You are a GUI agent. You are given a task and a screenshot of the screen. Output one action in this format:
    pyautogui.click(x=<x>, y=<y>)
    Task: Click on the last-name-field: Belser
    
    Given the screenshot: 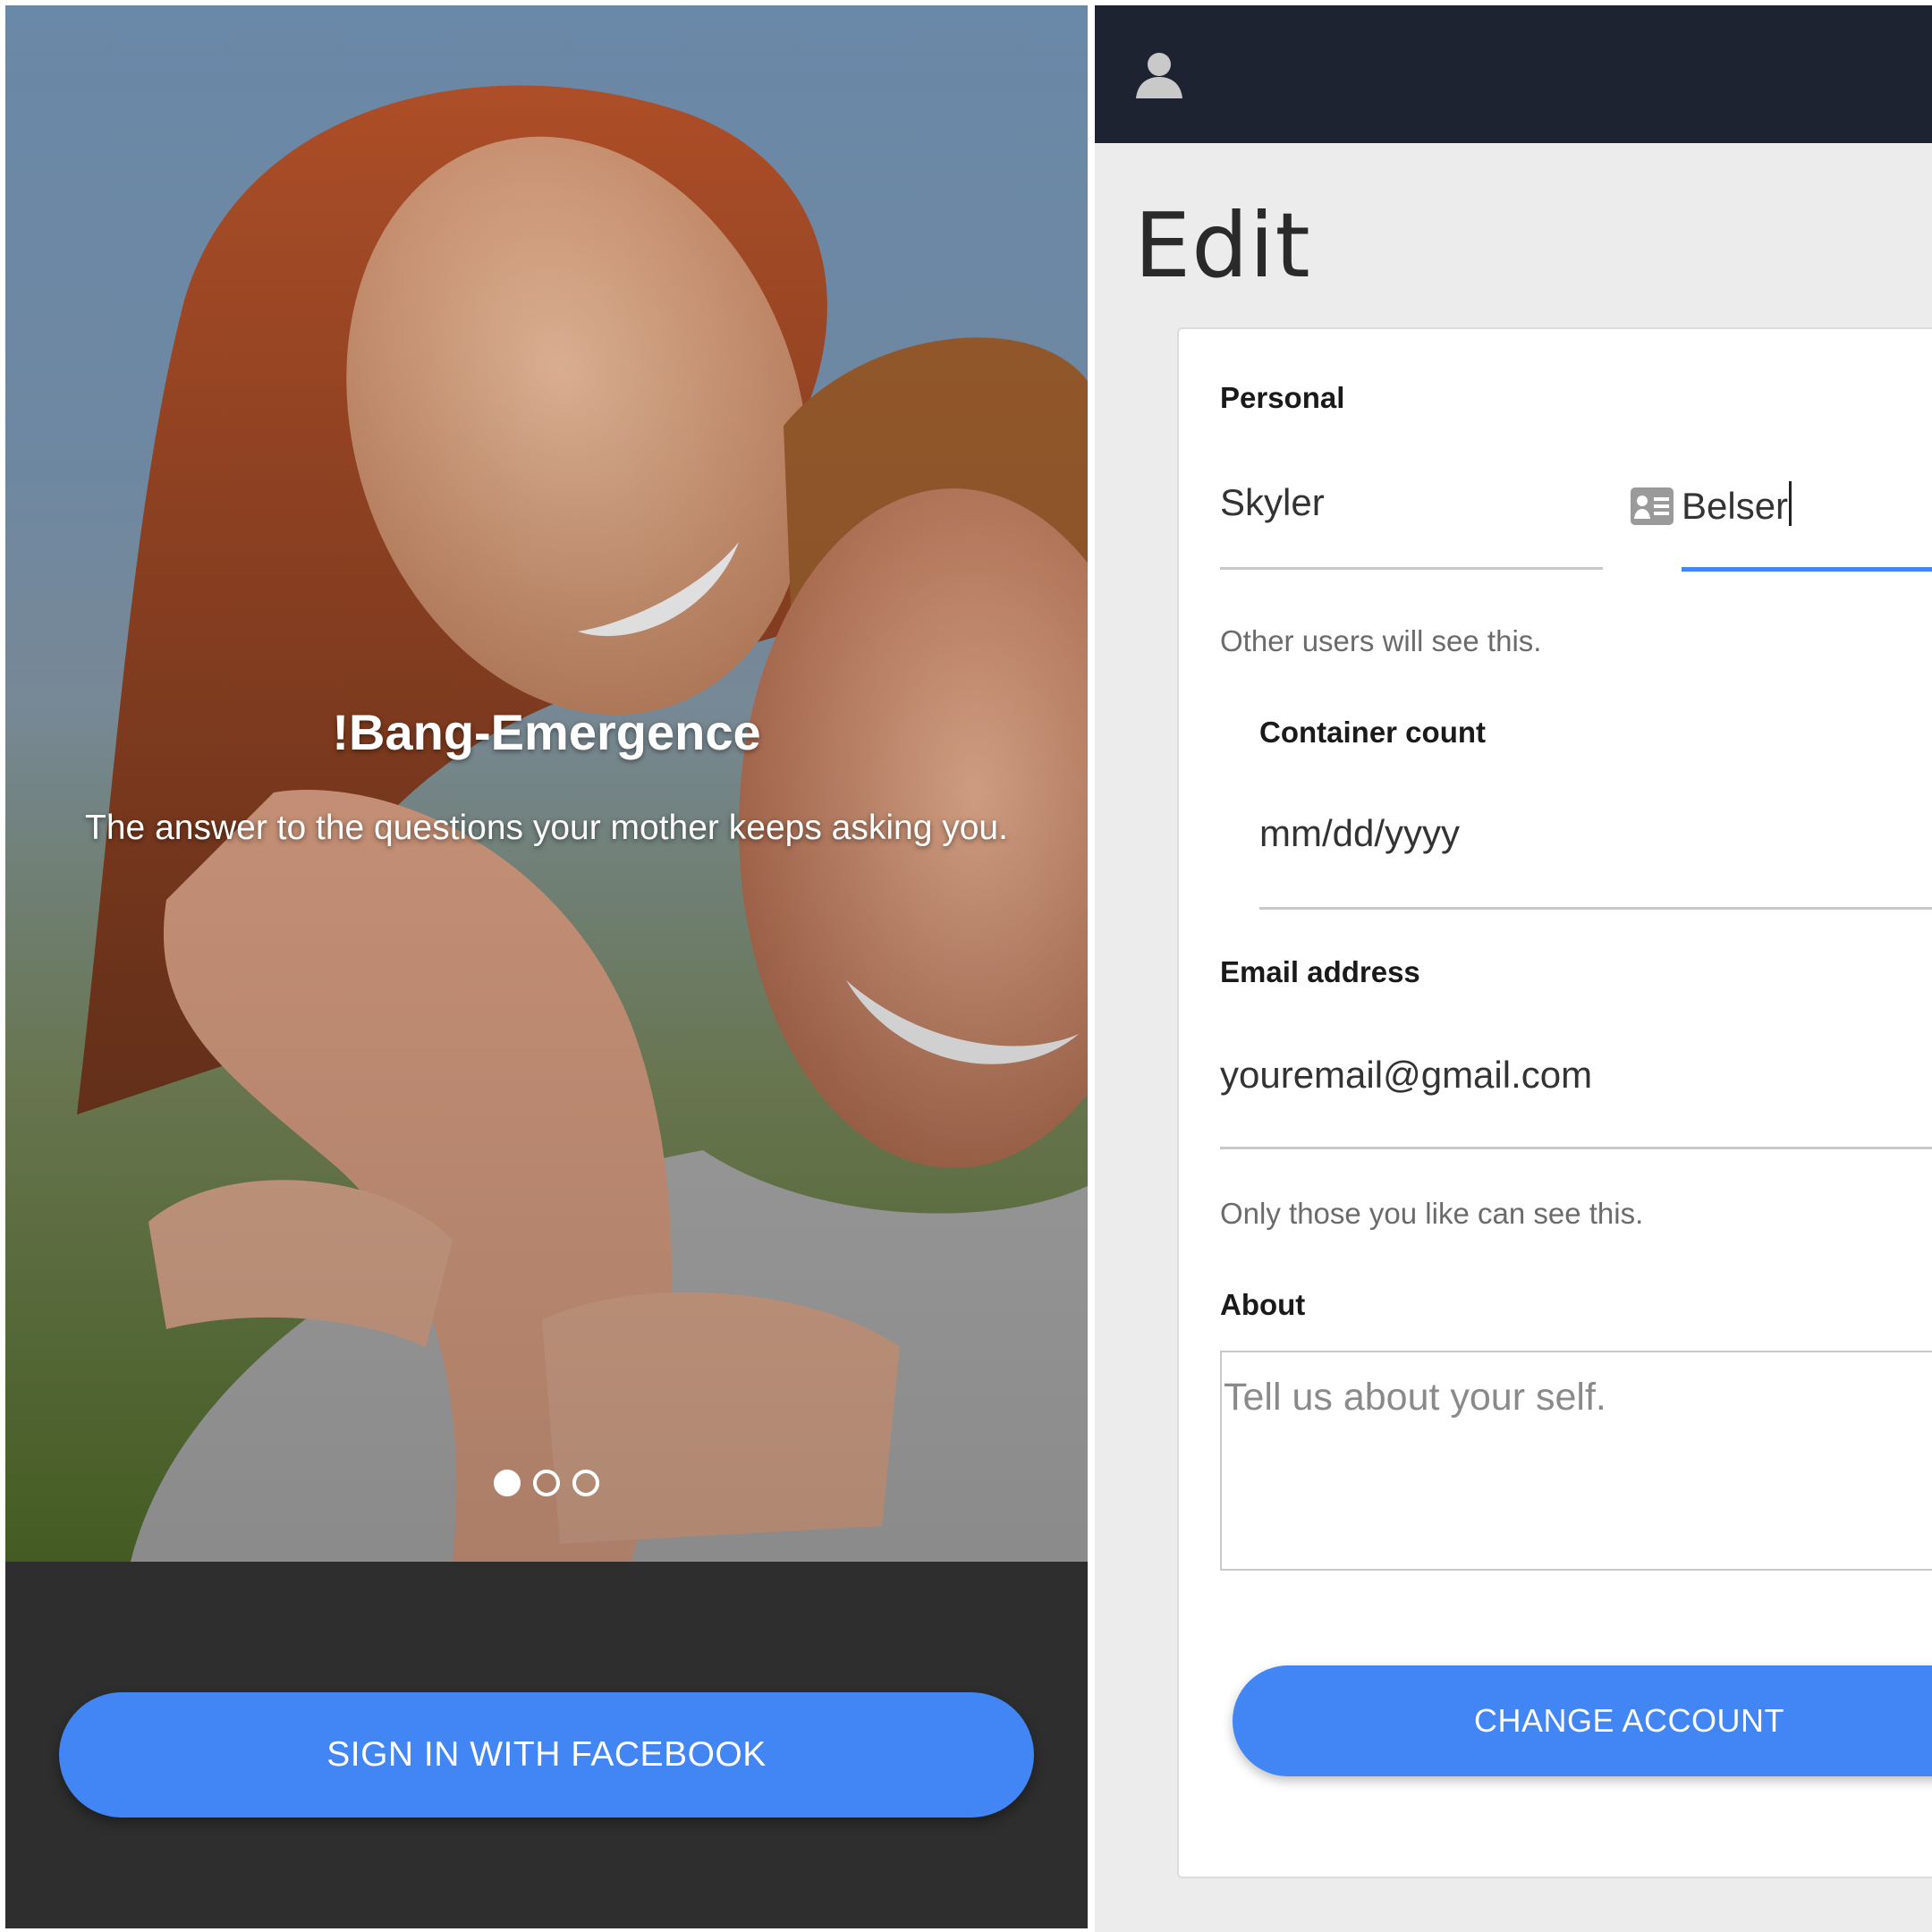 What is the action you would take?
    pyautogui.click(x=1737, y=504)
    